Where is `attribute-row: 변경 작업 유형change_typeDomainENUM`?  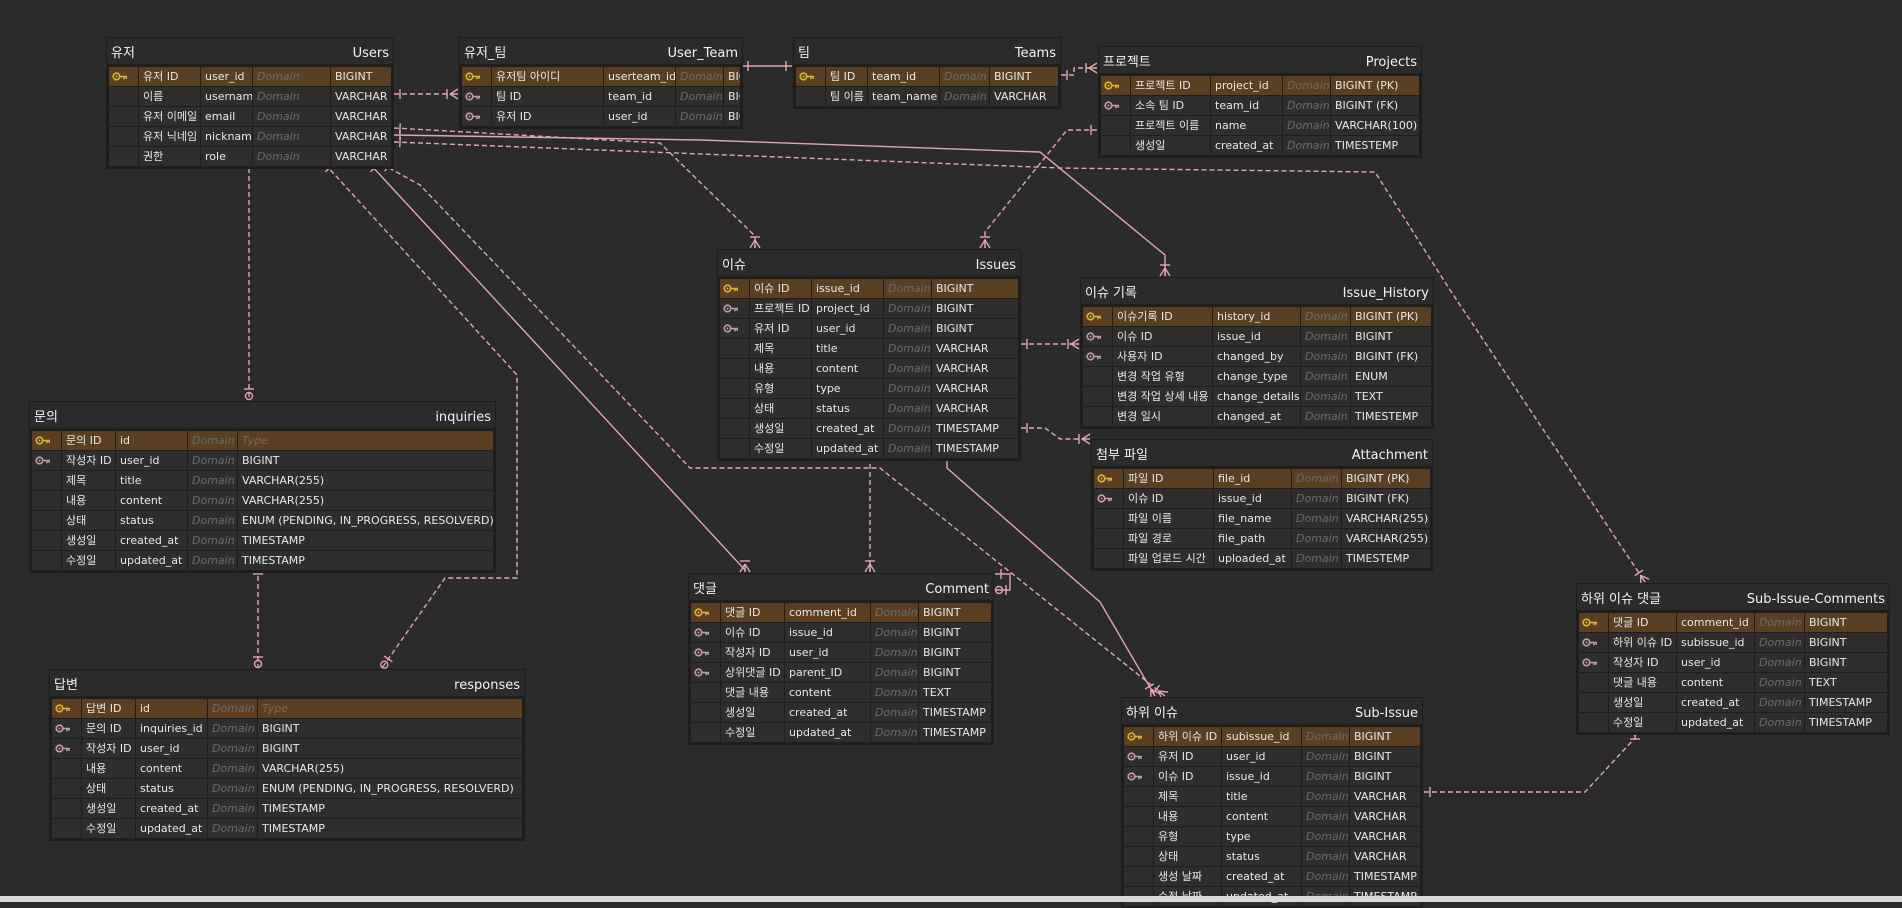 attribute-row: 변경 작업 유형change_typeDomainENUM is located at coordinates (1257, 376).